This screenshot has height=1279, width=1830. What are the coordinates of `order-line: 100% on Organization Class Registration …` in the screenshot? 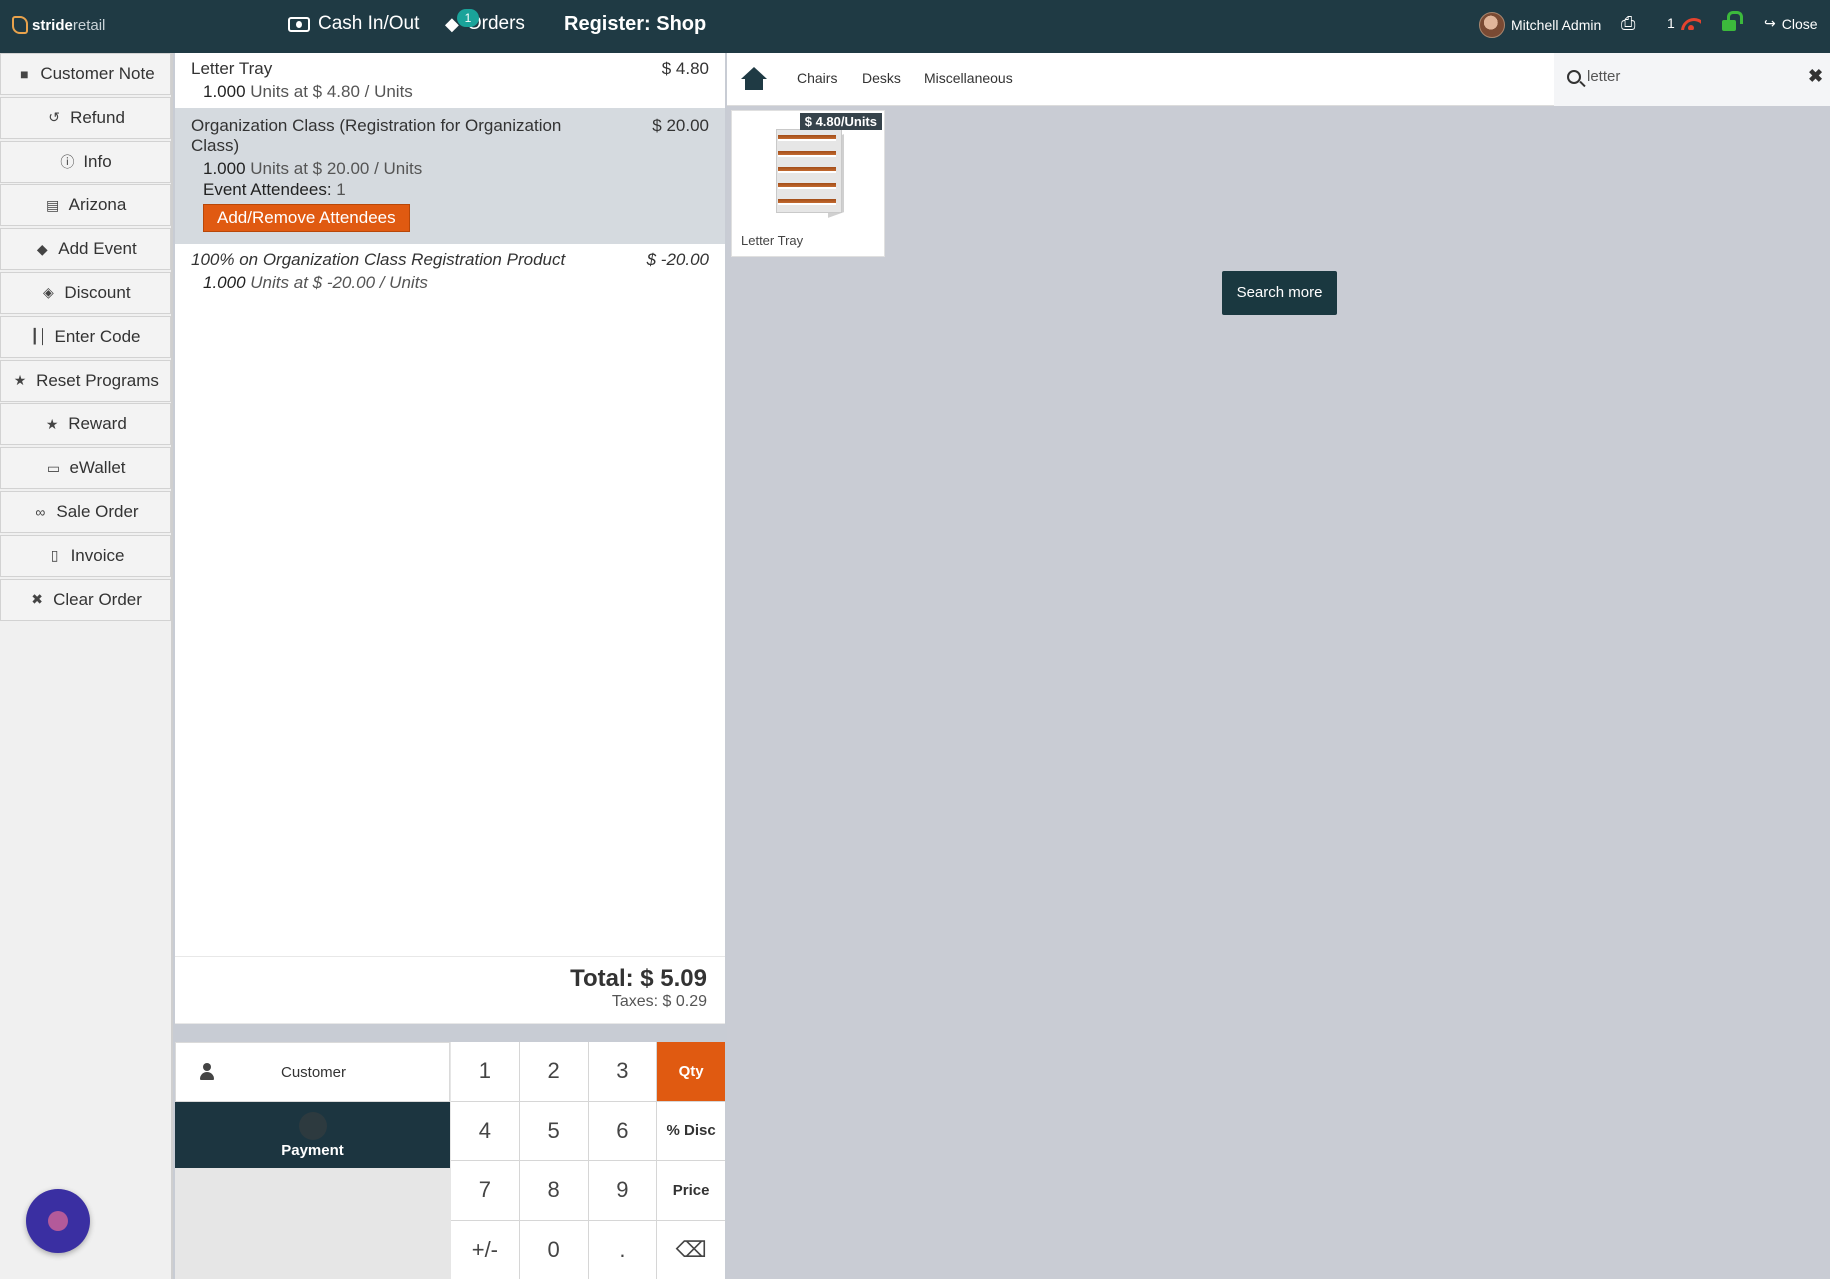 It's located at (450, 271).